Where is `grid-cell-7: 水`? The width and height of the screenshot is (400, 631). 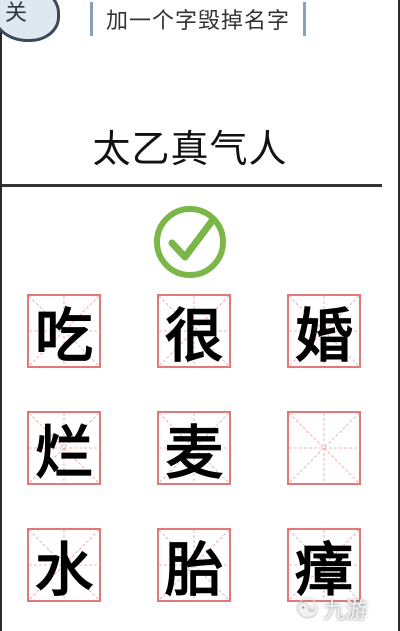 grid-cell-7: 水 is located at coordinates (64, 566).